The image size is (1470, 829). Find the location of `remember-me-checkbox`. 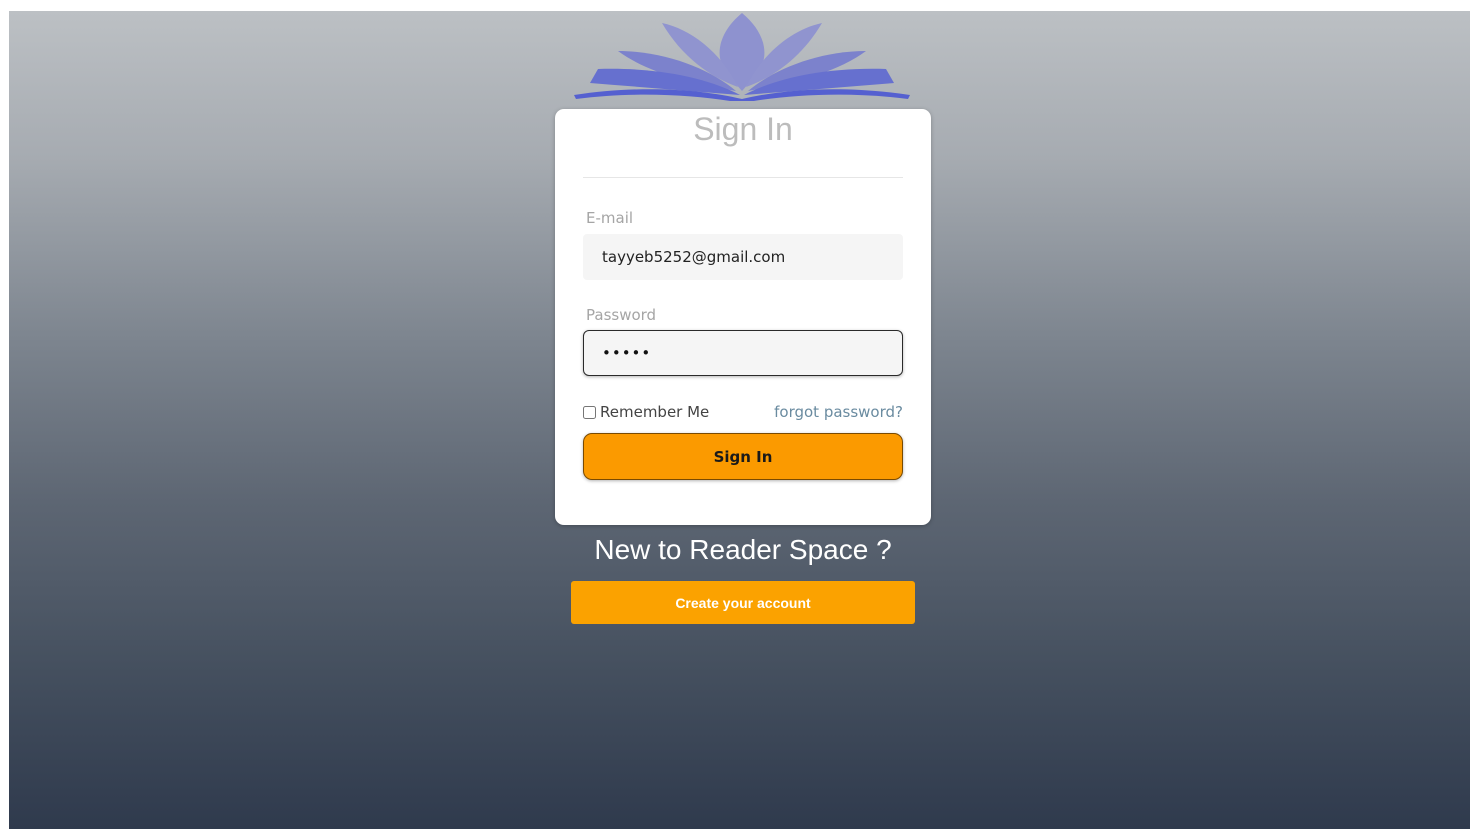

remember-me-checkbox is located at coordinates (589, 412).